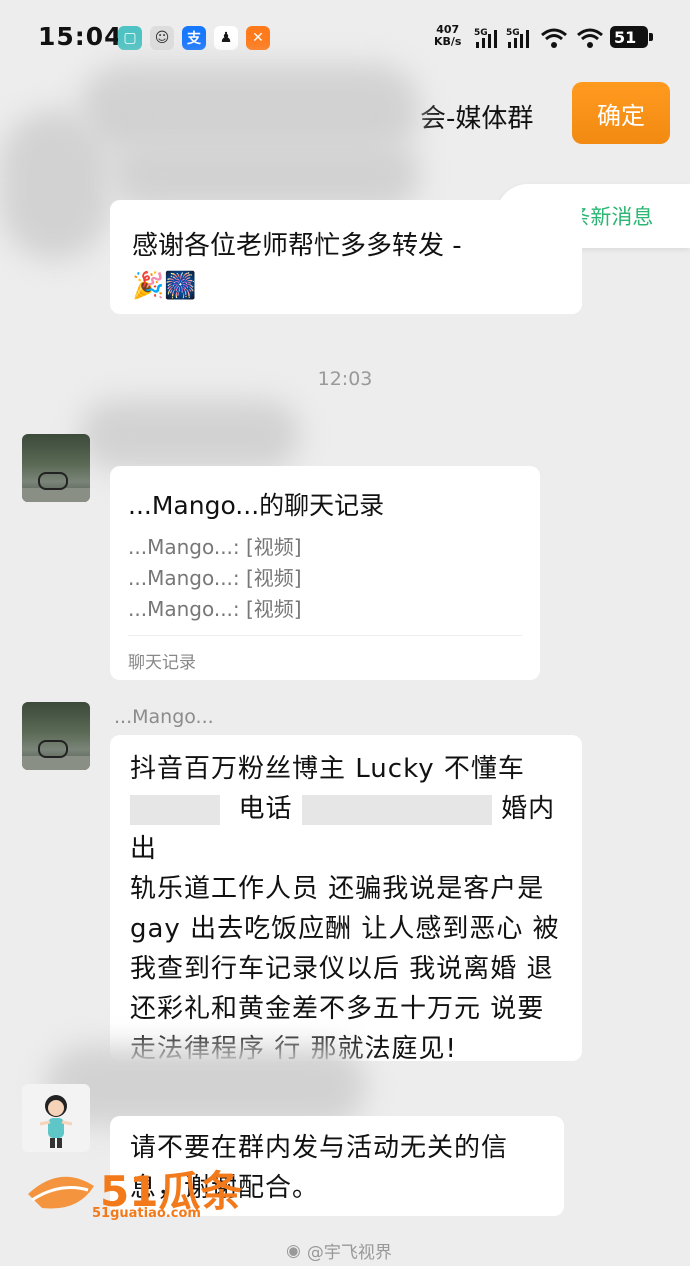  What do you see at coordinates (345, 379) in the screenshot?
I see `message-timestamp: 12:03` at bounding box center [345, 379].